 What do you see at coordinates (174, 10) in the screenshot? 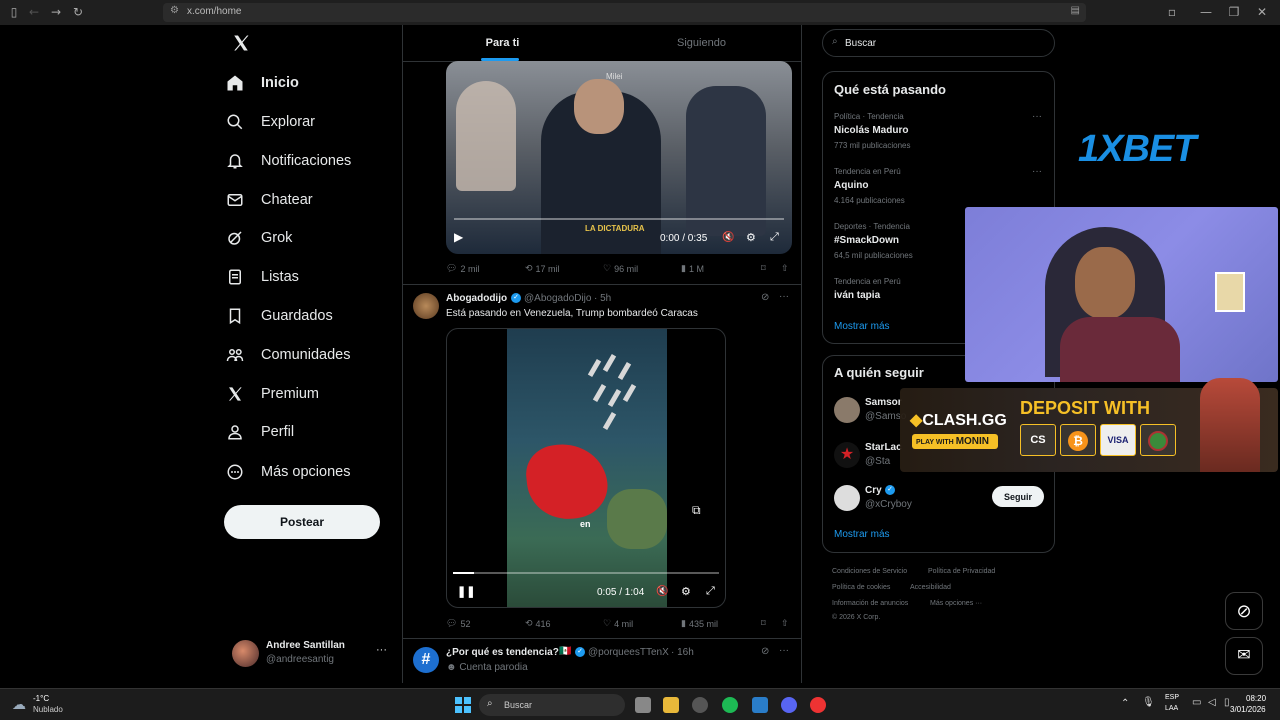
I see `site-info-icon: ⚙` at bounding box center [174, 10].